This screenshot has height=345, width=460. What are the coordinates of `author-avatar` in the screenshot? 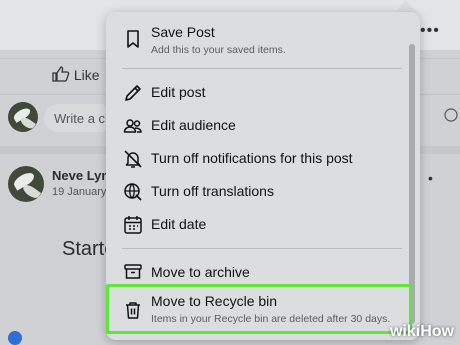 It's located at (26, 184).